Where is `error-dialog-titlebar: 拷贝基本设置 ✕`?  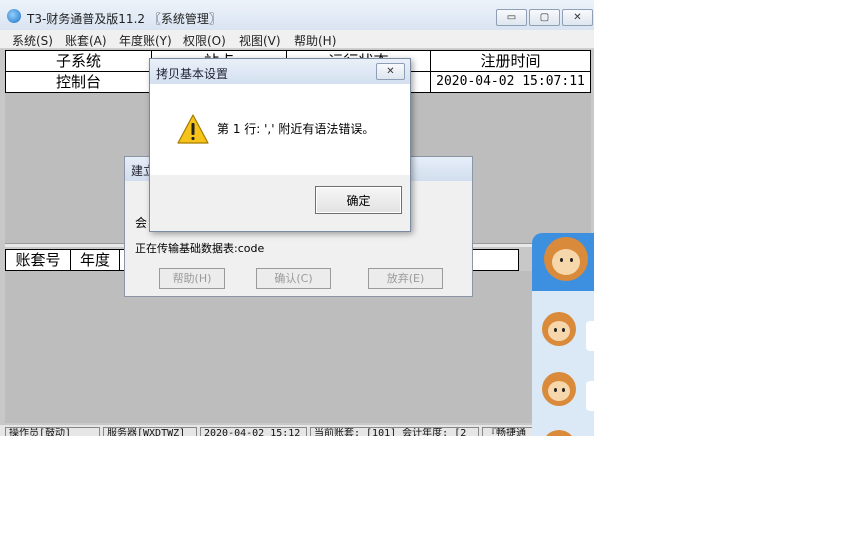
error-dialog-titlebar: 拷贝基本设置 ✕ is located at coordinates (280, 71).